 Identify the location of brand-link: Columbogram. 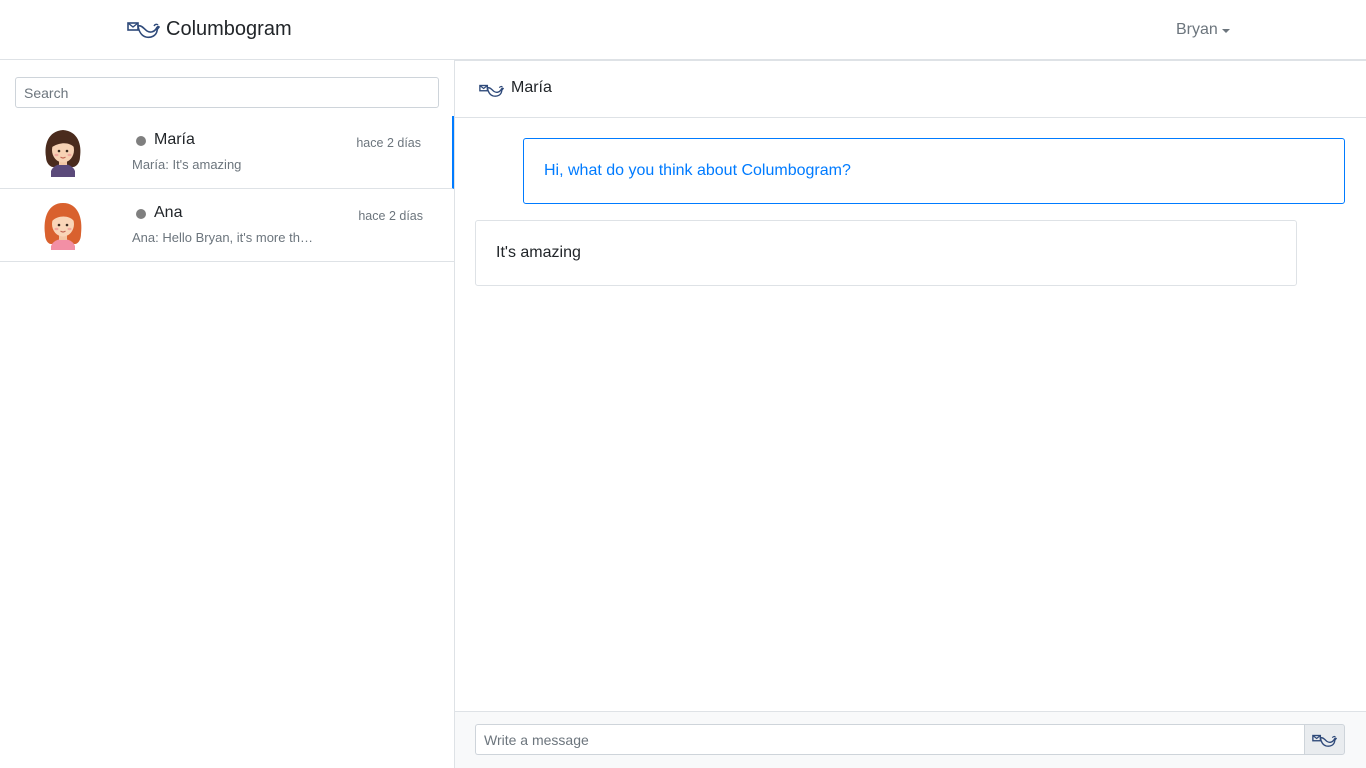
(209, 29).